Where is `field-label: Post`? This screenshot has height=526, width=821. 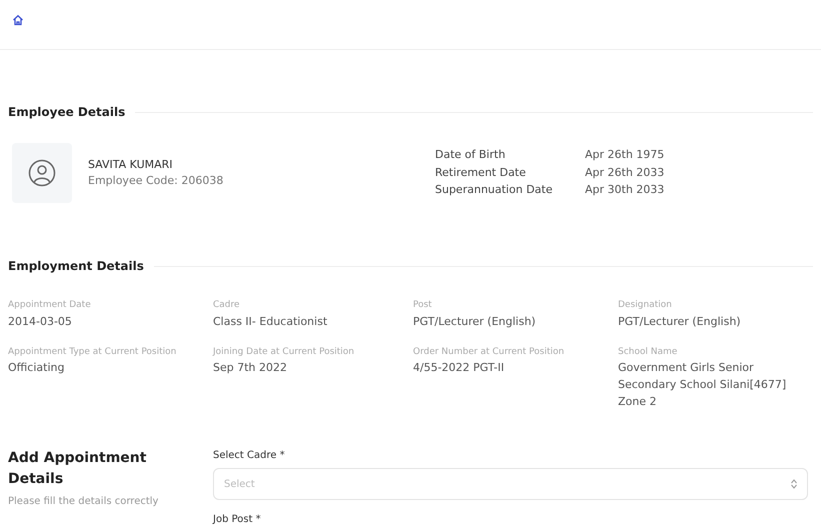 field-label: Post is located at coordinates (423, 305).